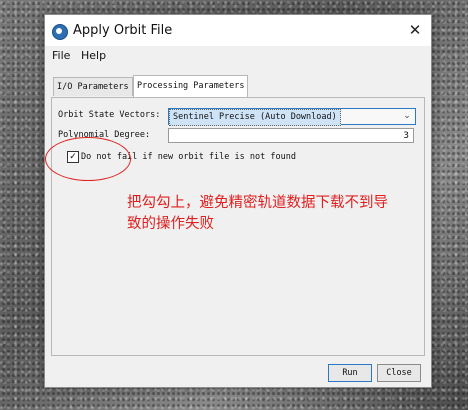  What do you see at coordinates (191, 86) in the screenshot?
I see `tab-processing-parameters: Processing Parameters` at bounding box center [191, 86].